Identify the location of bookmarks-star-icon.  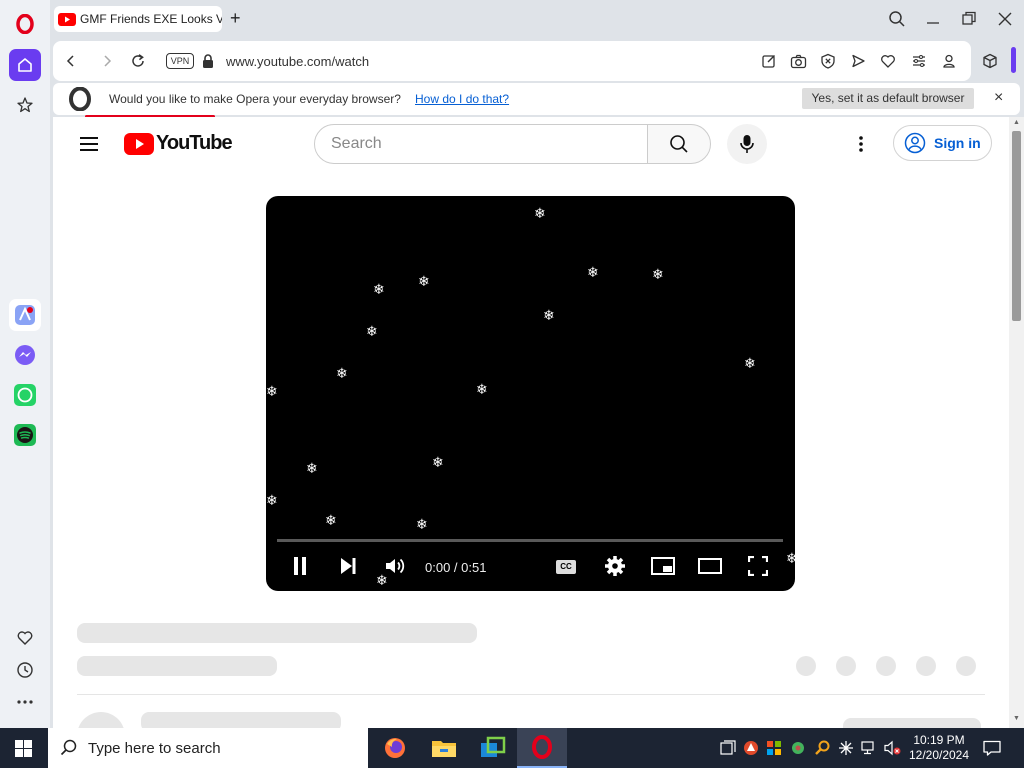
(25, 105).